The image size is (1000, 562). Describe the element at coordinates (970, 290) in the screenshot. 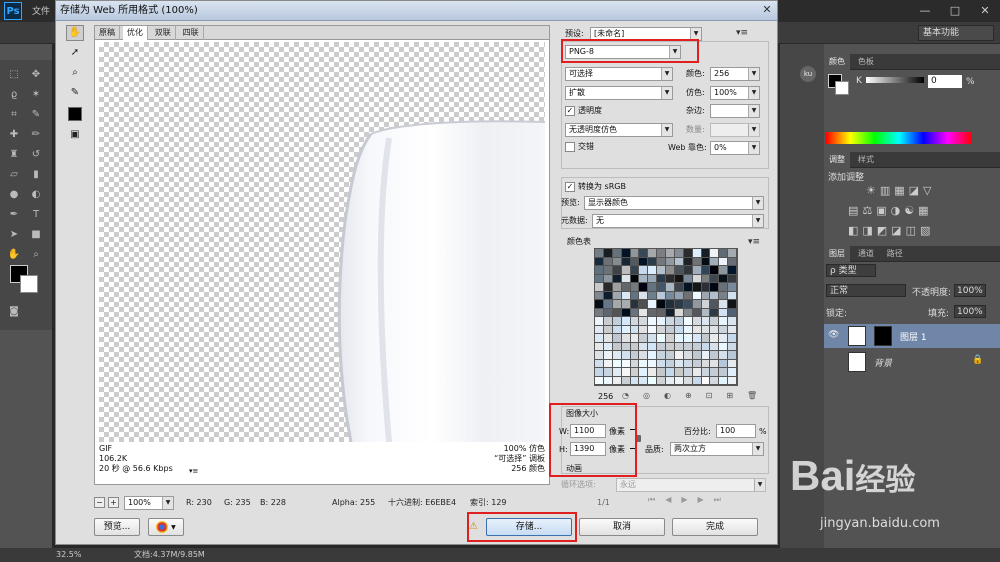

I see `opacity-field: 100%` at that location.